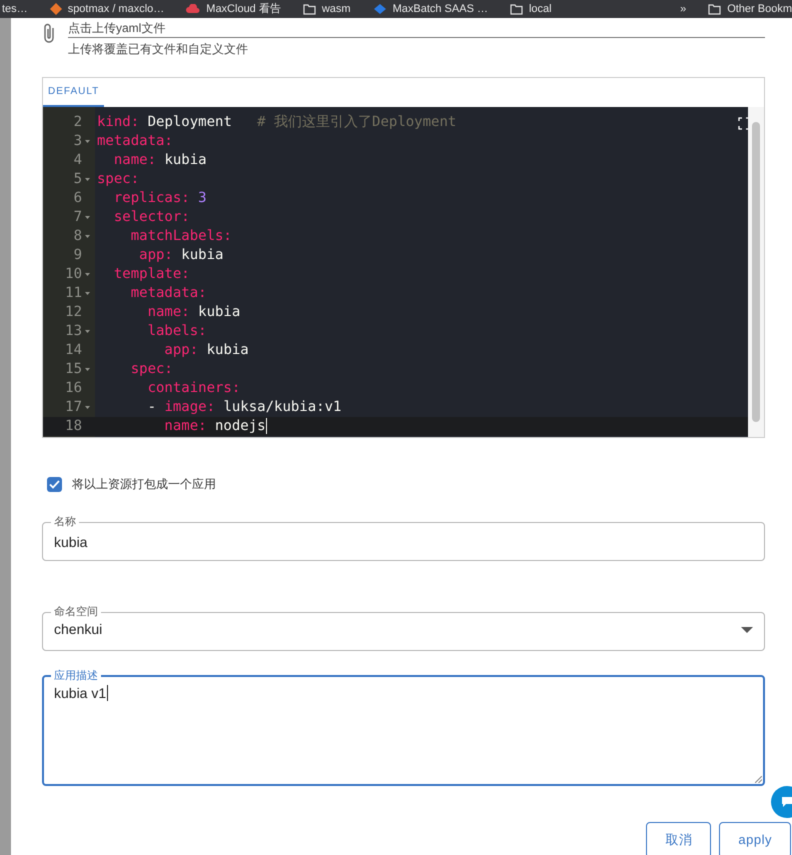  I want to click on resize-handle-icon, so click(758, 779).